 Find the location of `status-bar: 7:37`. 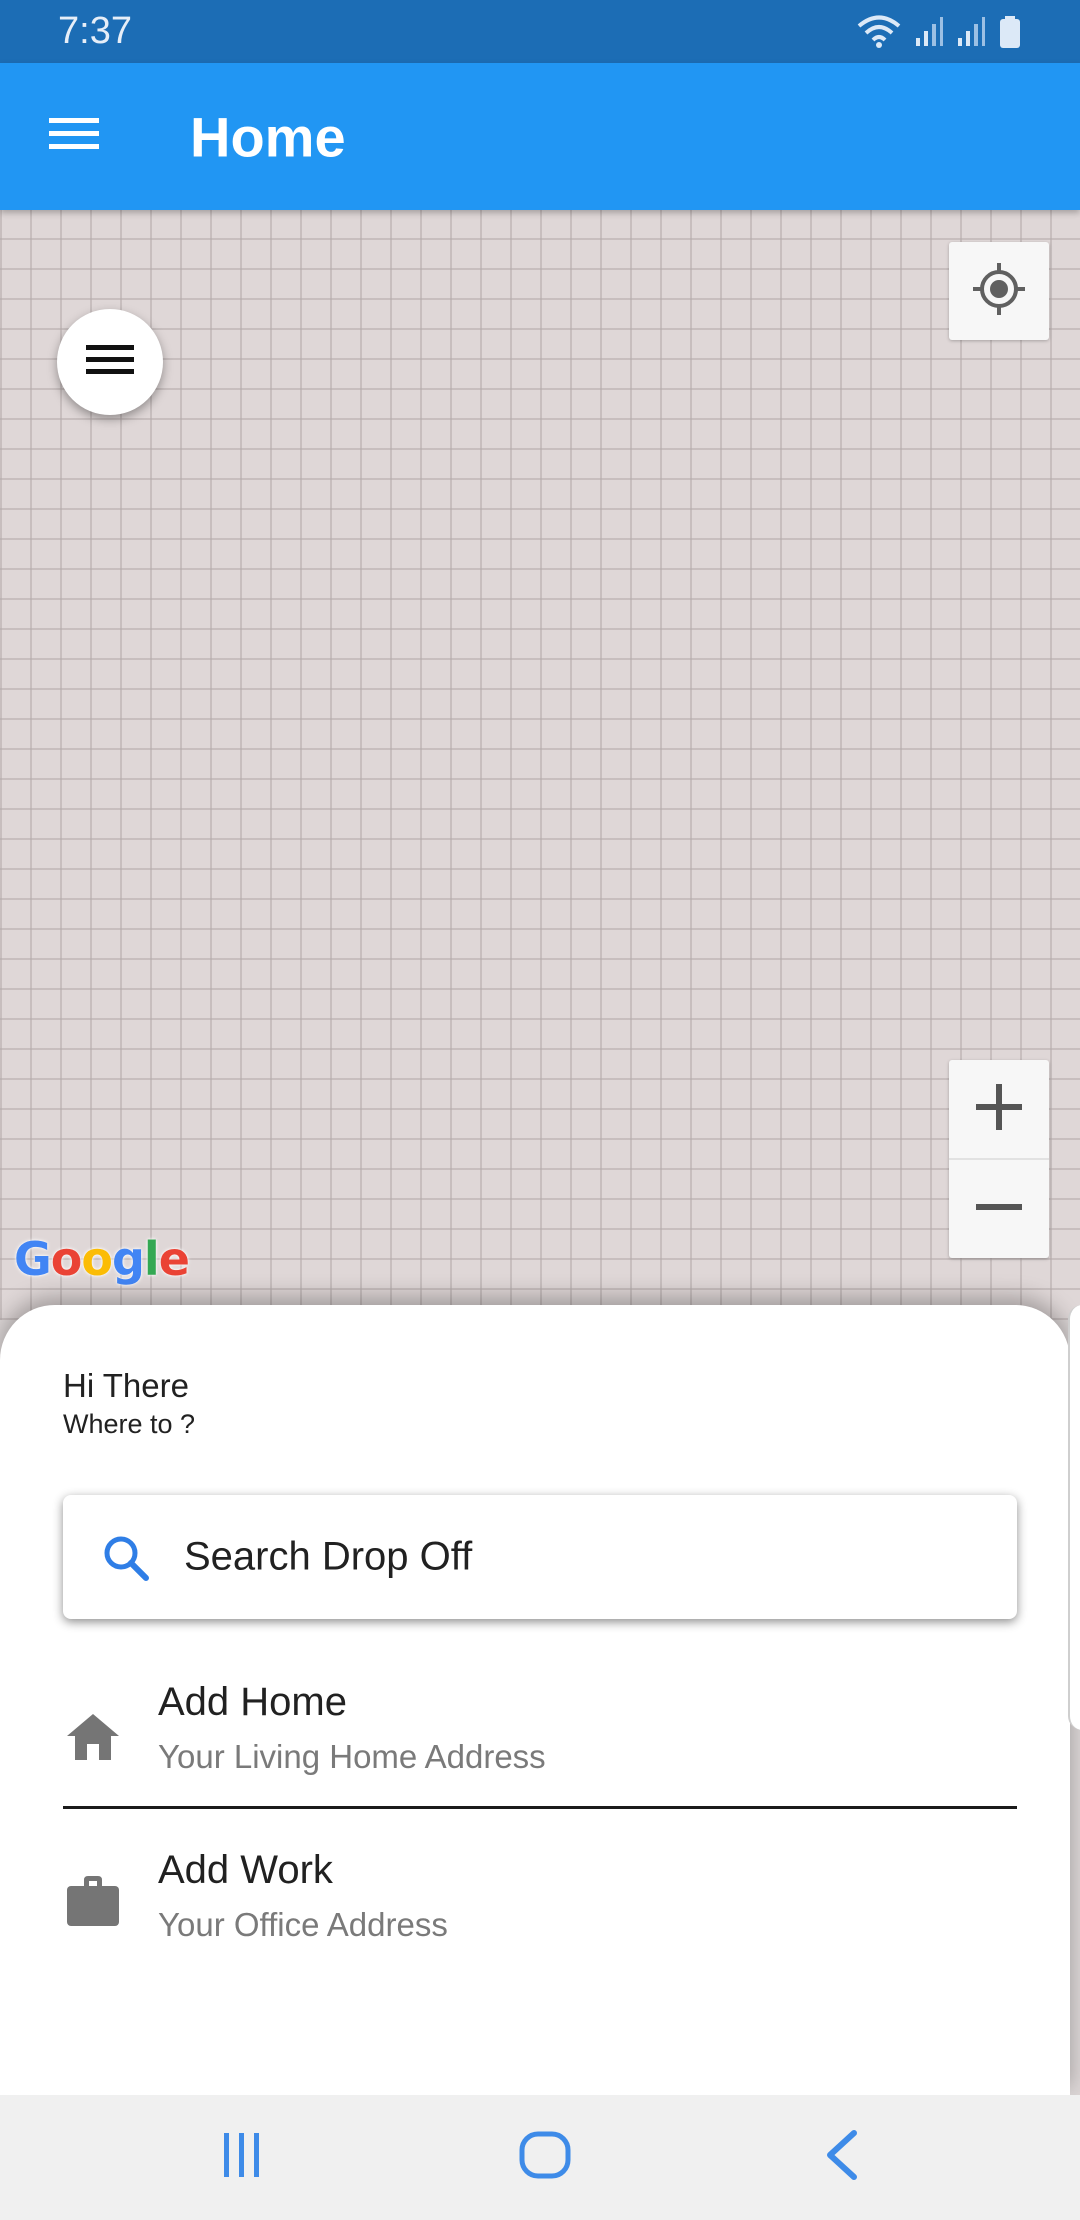

status-bar: 7:37 is located at coordinates (540, 31).